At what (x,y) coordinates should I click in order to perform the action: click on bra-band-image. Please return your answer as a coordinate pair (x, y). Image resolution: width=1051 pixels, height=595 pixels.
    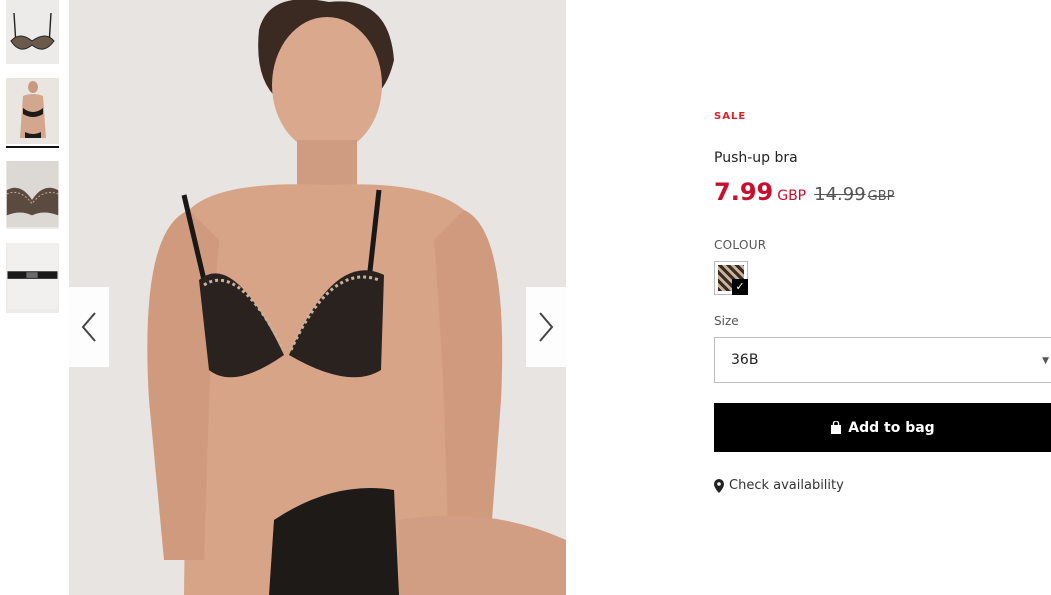
    Looking at the image, I should click on (32, 276).